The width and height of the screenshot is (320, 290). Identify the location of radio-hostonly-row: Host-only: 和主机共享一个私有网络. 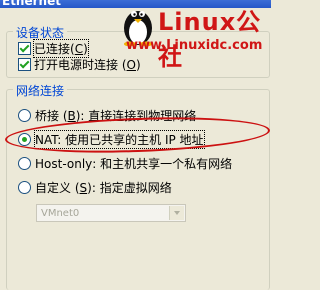
(125, 163).